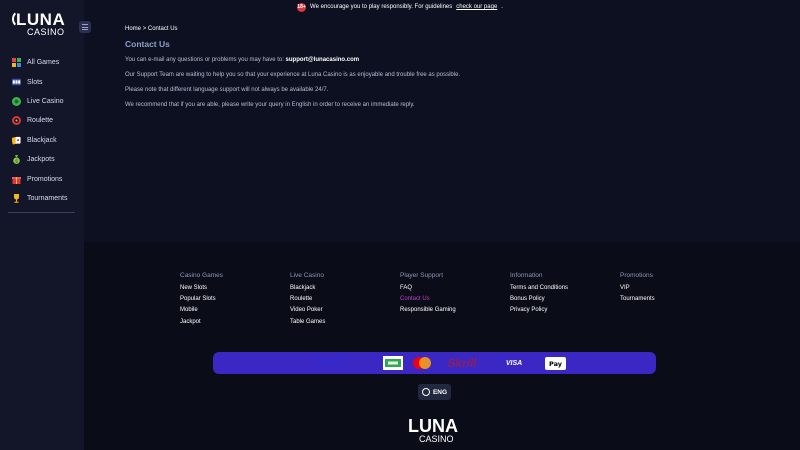 The height and width of the screenshot is (450, 800). I want to click on footer-link-privacy-policy: Privacy Policy, so click(565, 312).